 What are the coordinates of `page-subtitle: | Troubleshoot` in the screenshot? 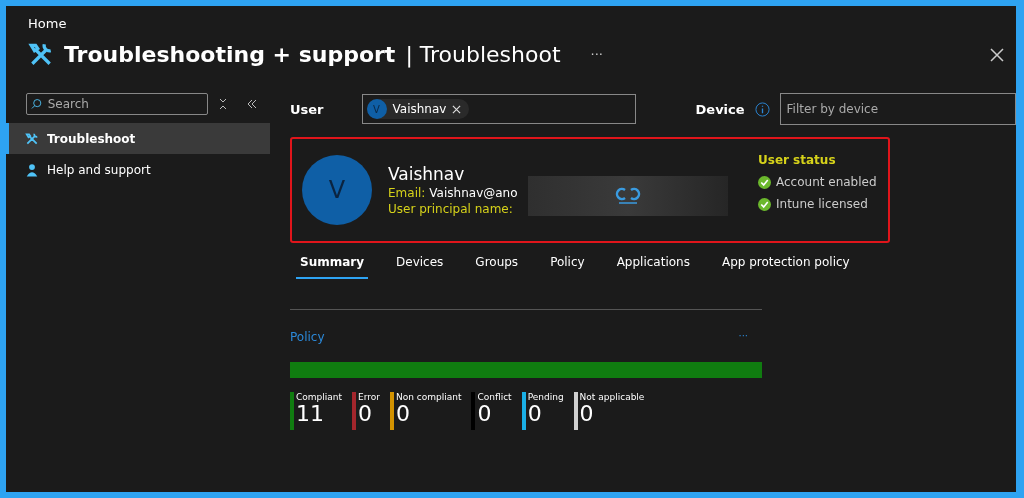 It's located at (483, 54).